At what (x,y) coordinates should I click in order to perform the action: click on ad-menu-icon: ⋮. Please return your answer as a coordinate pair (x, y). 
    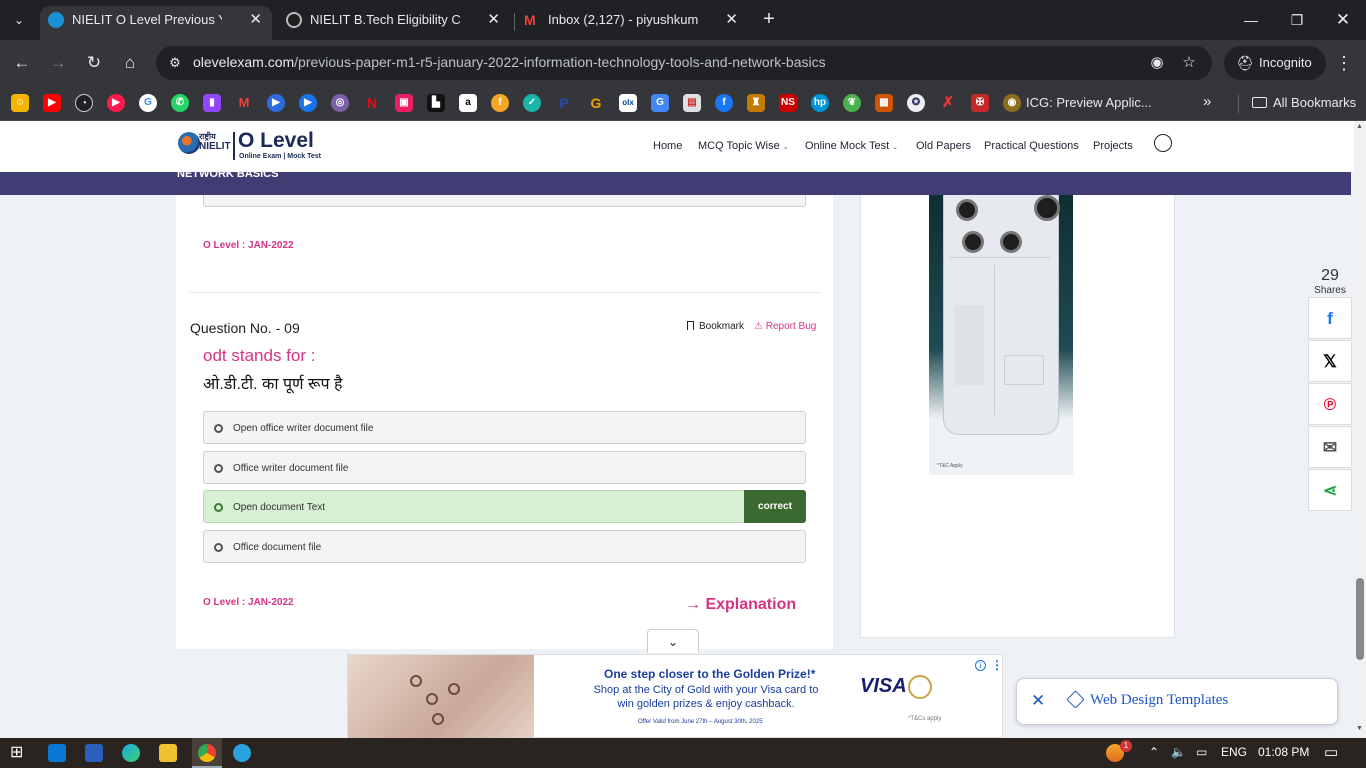
    Looking at the image, I should click on (997, 665).